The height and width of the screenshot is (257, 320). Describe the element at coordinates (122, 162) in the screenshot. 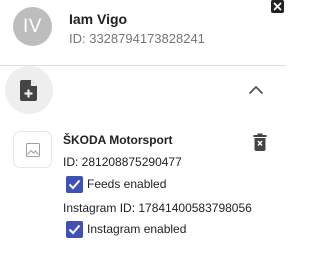

I see `page-id: ID: 281208875290477` at that location.